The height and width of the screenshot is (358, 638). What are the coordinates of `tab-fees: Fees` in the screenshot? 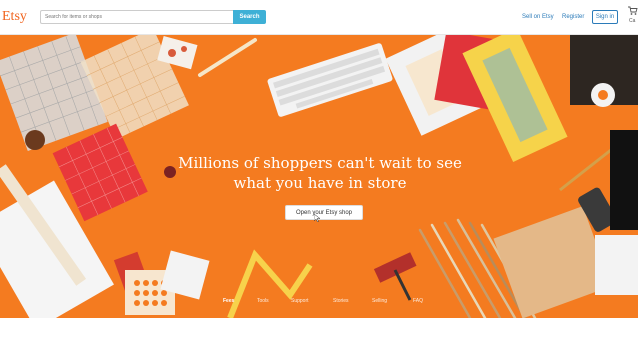 It's located at (228, 301).